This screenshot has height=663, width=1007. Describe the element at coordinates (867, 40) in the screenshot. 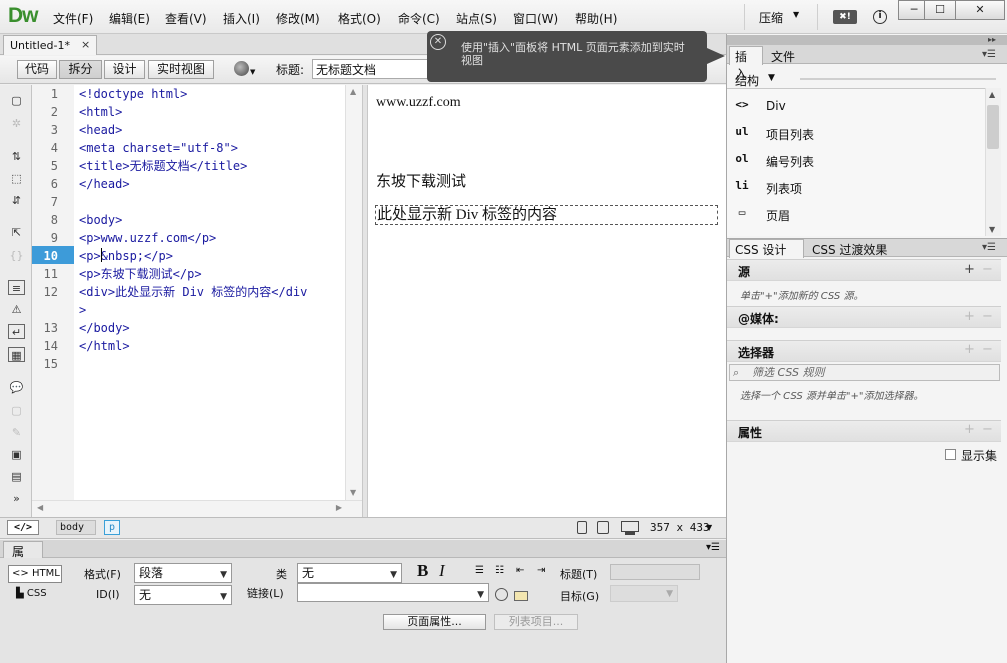

I see `dock-grip` at that location.